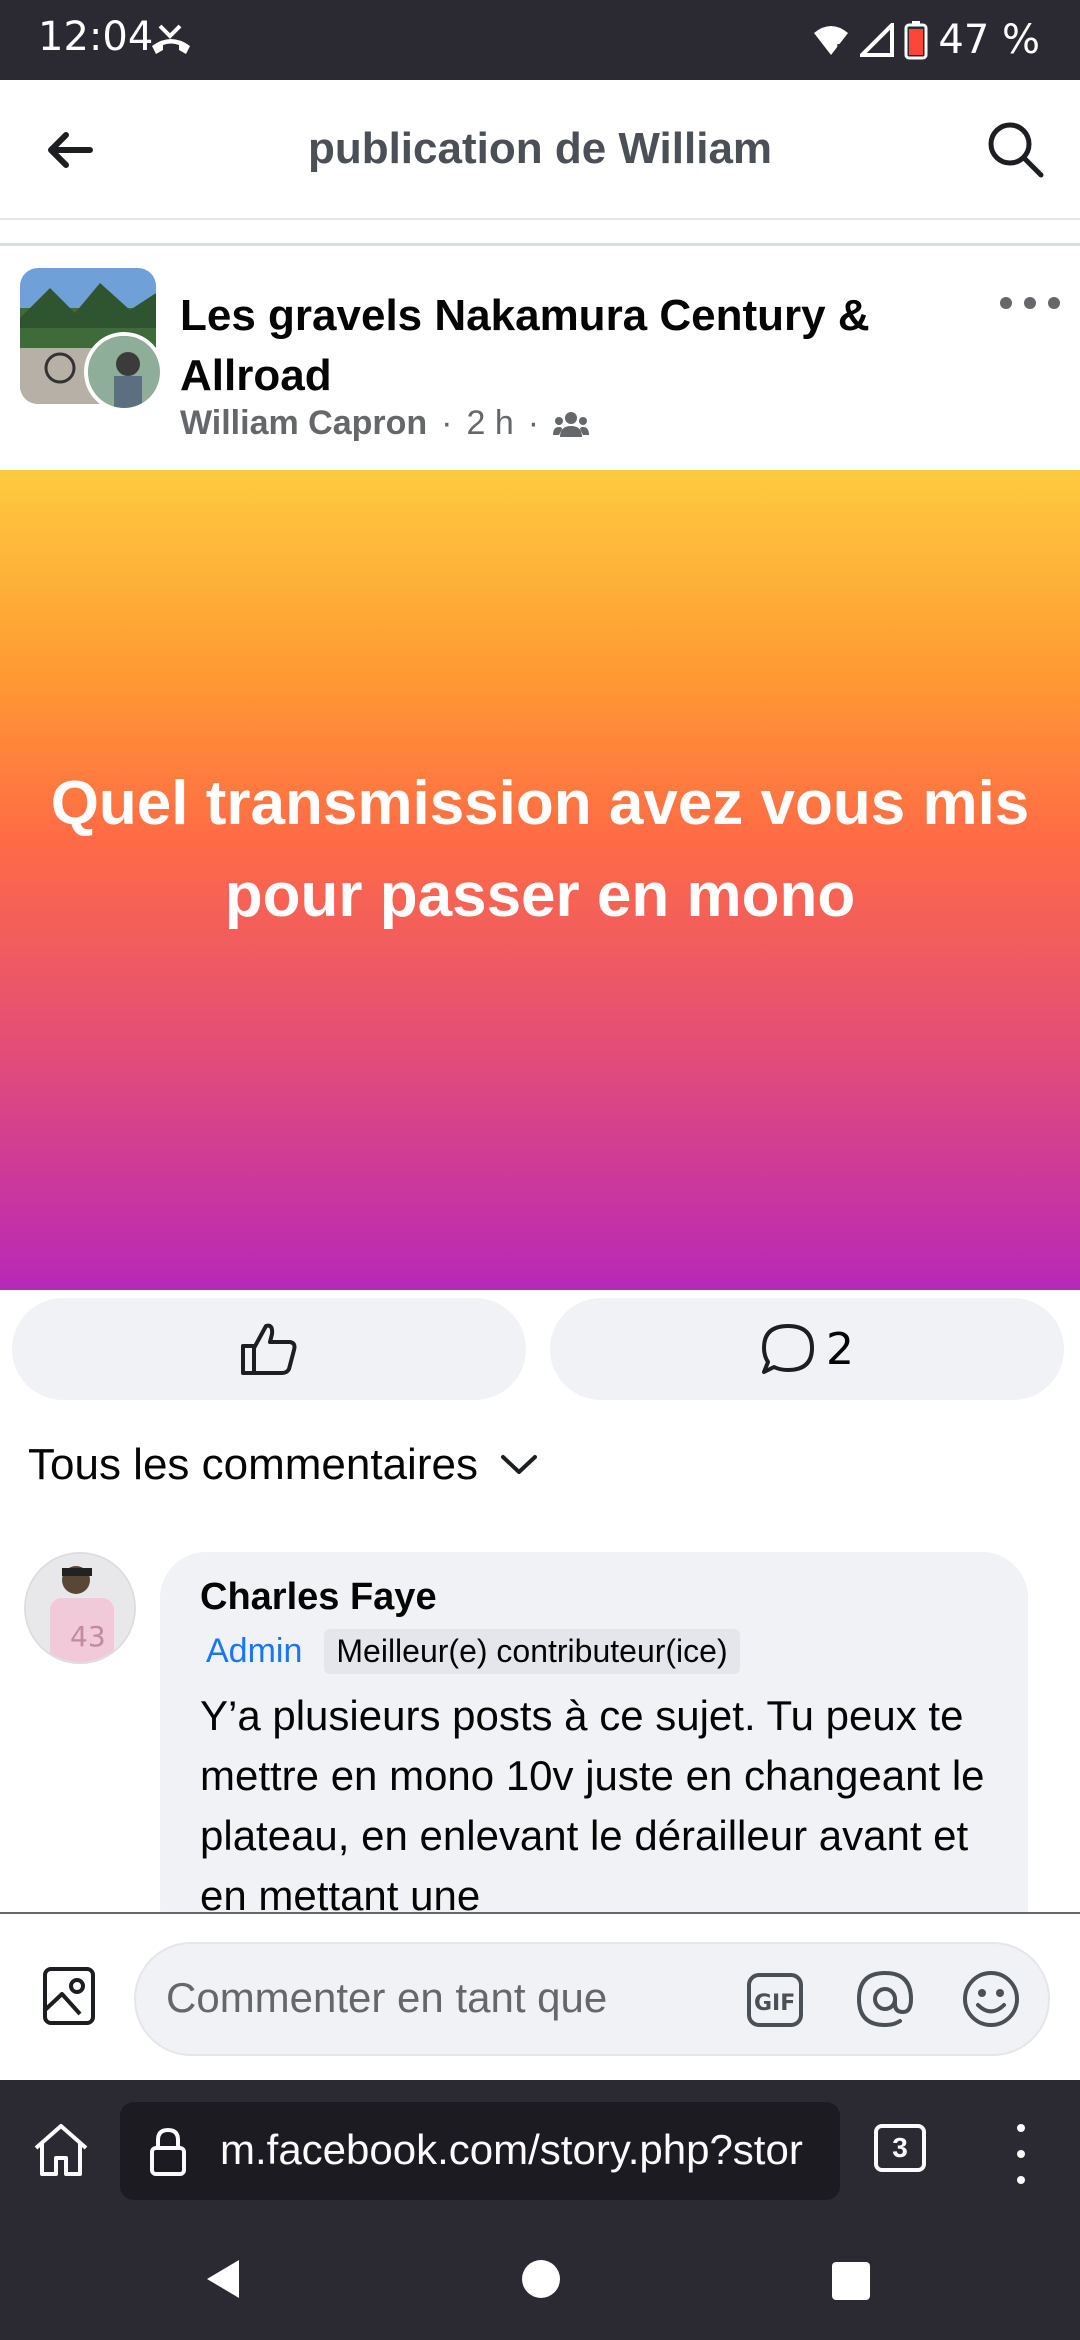  What do you see at coordinates (774, 2003) in the screenshot?
I see `svg-text: GIF` at bounding box center [774, 2003].